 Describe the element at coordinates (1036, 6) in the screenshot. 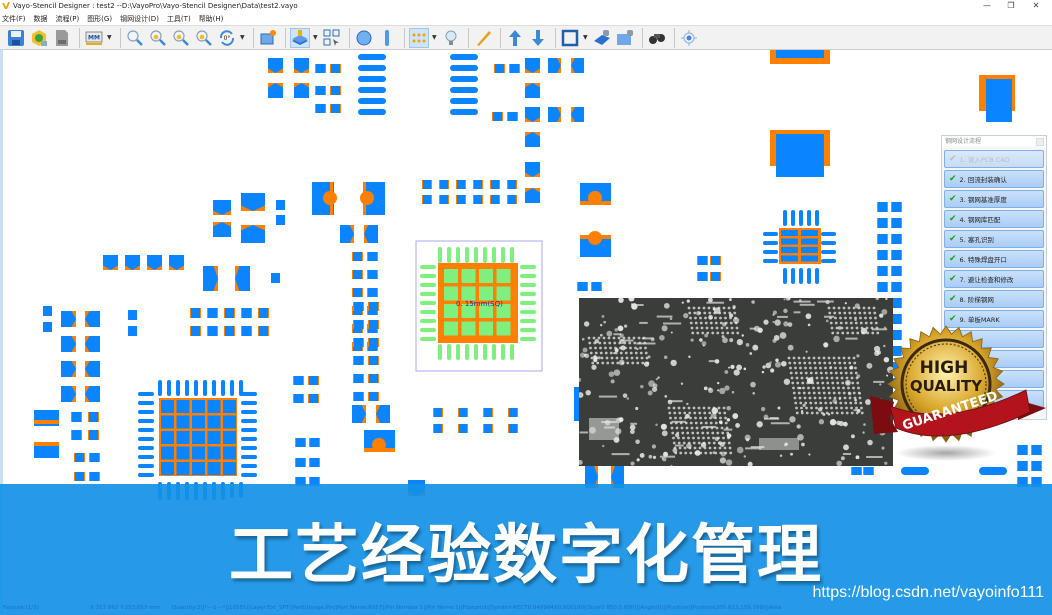

I see `close-button: ✕` at that location.